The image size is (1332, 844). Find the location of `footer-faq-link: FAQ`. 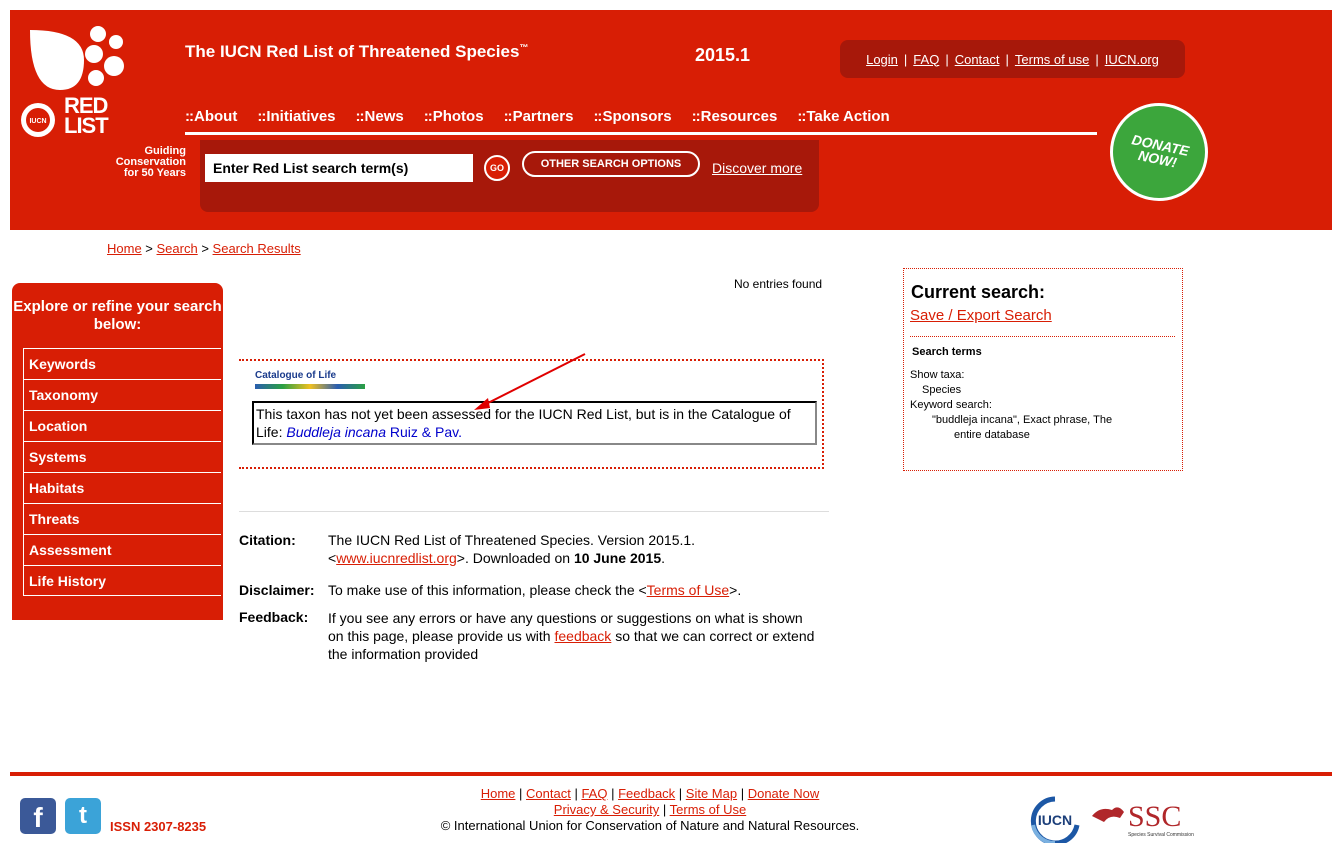

footer-faq-link: FAQ is located at coordinates (594, 793).